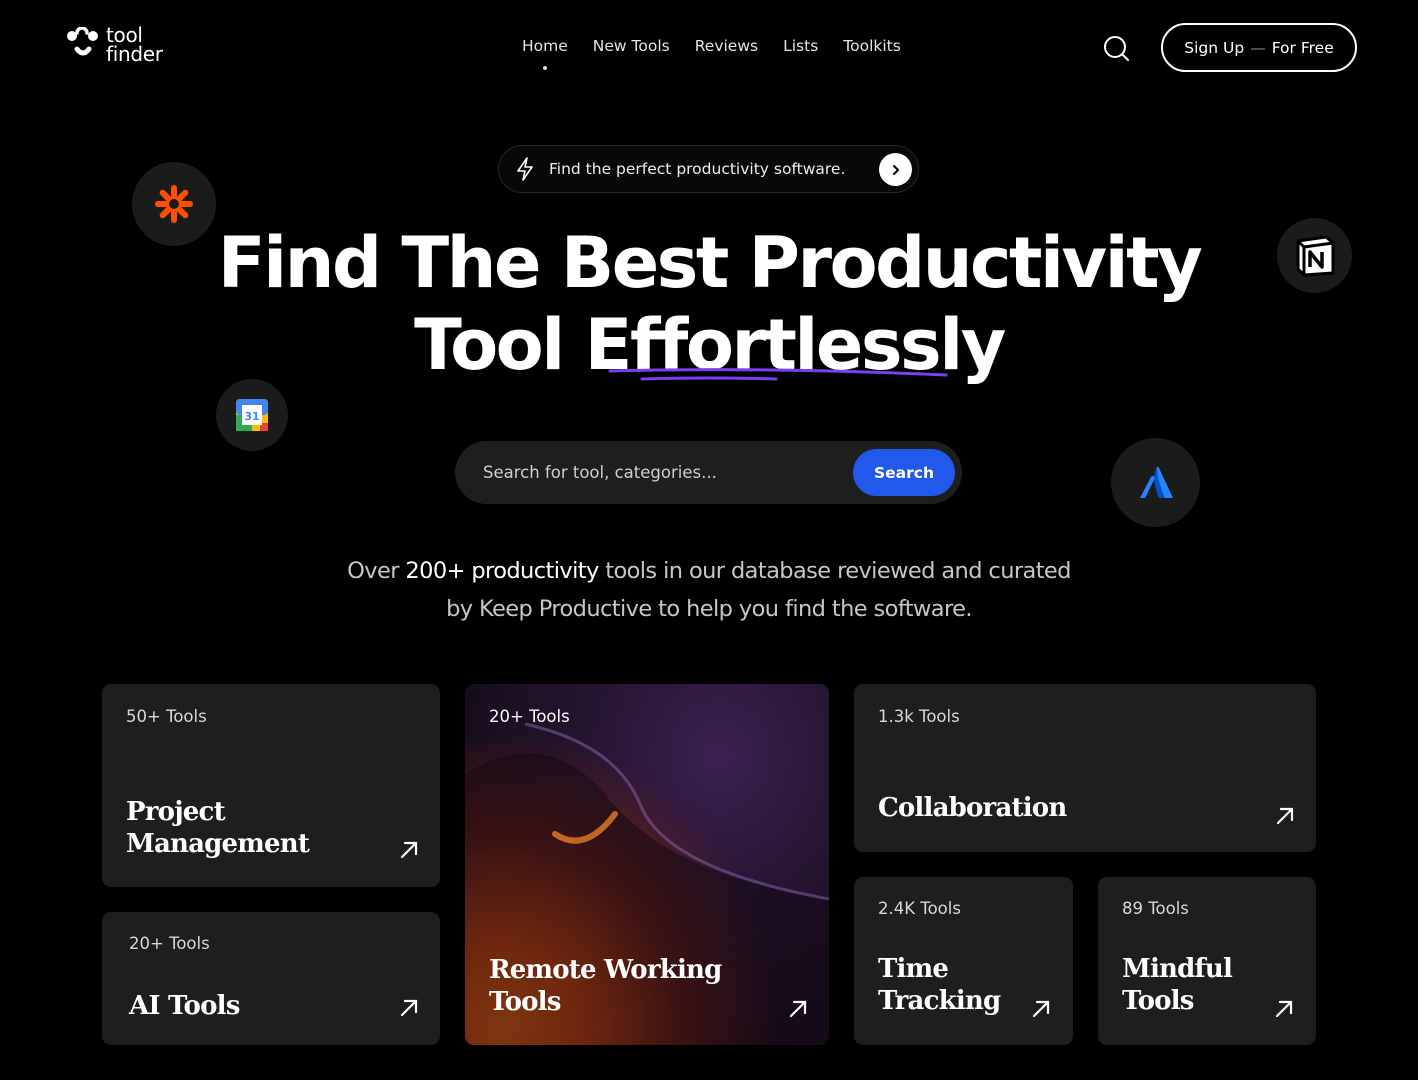  I want to click on card-tool-count: 89 Tools, so click(1155, 908).